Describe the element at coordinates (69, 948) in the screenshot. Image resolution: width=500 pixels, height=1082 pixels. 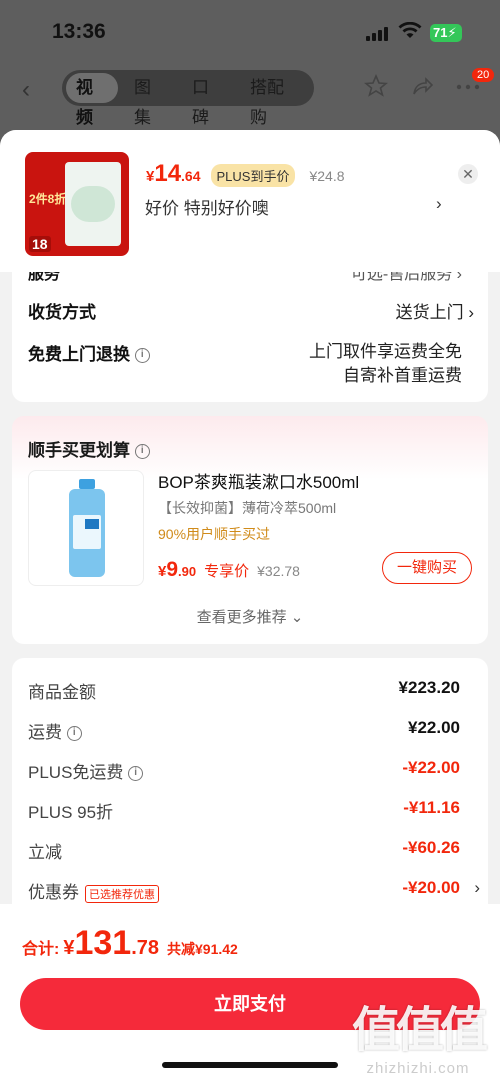
I see `total-currency: ¥` at that location.